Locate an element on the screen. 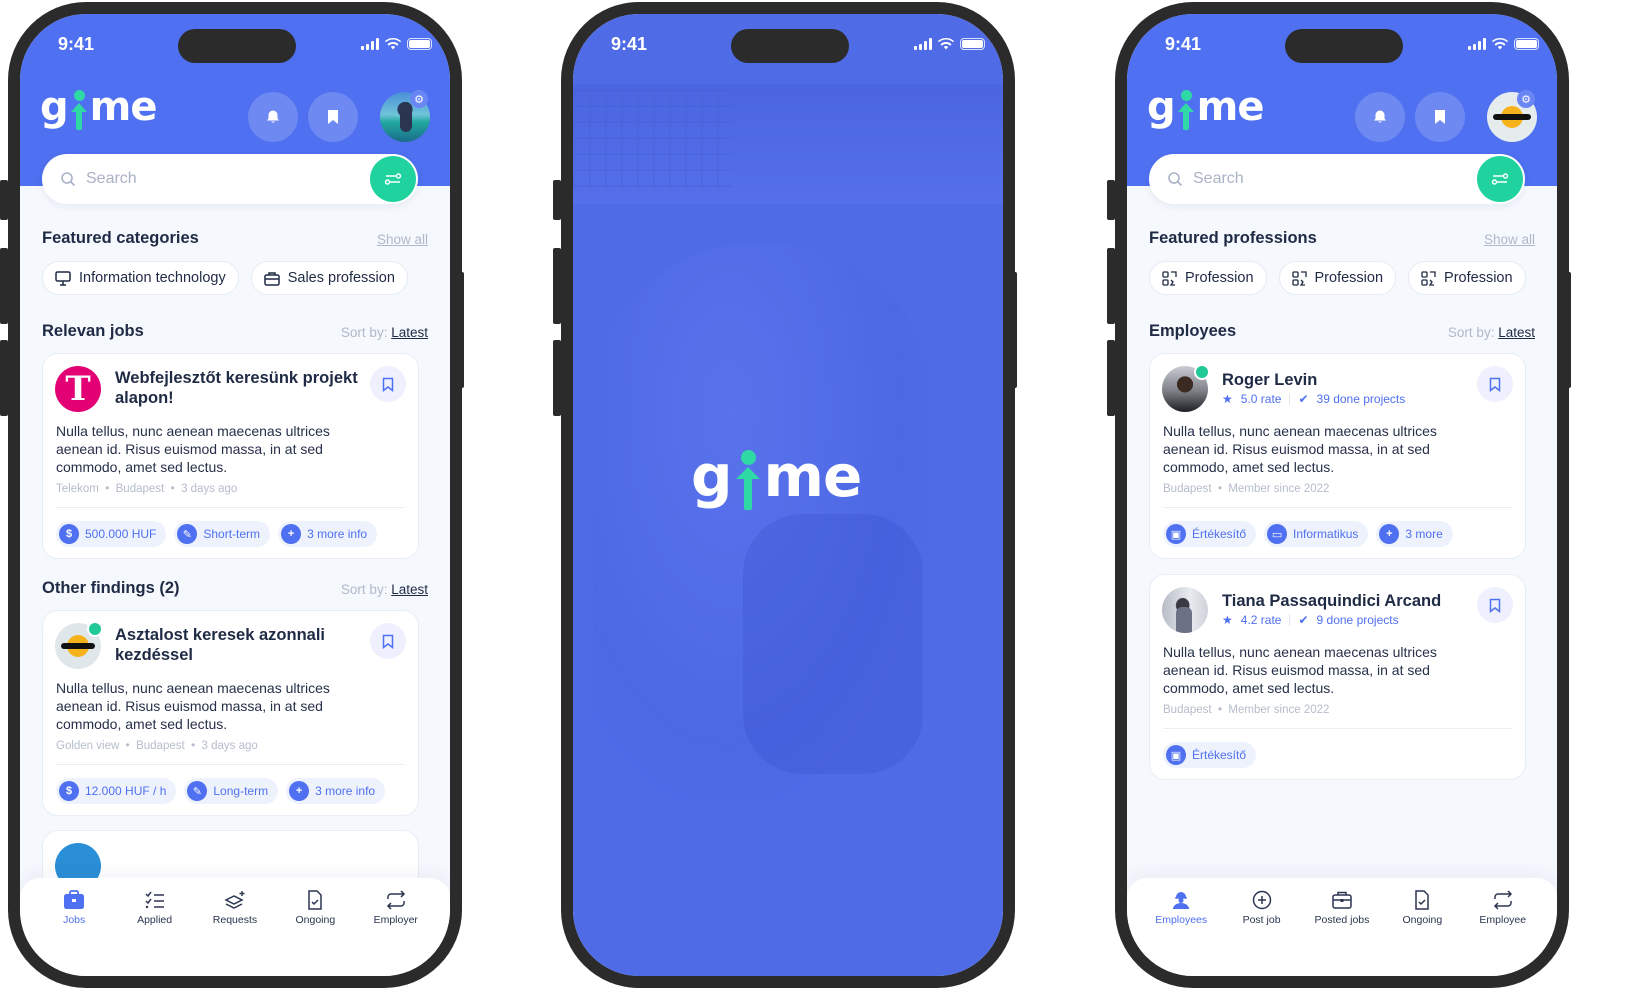 The image size is (1632, 990). logo-person-icon is located at coordinates (79, 110).